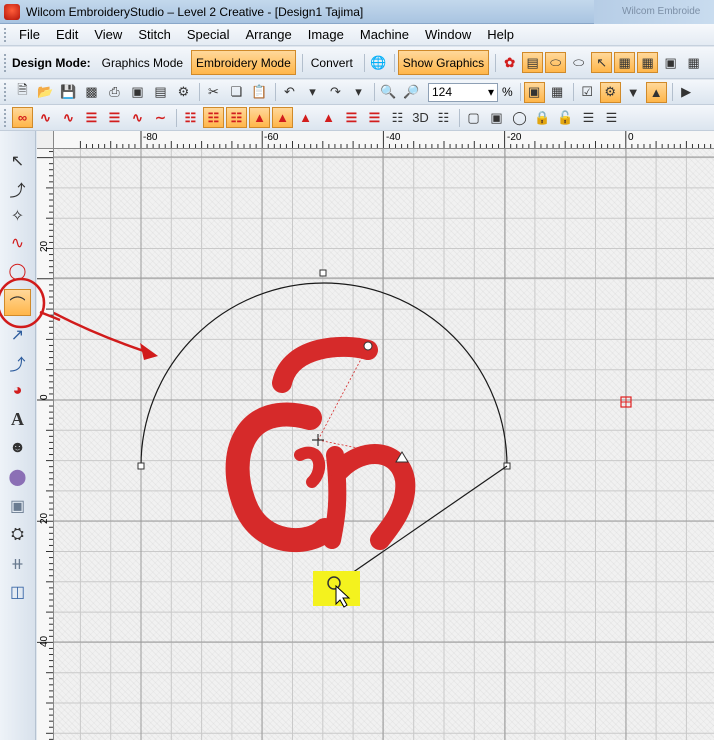  What do you see at coordinates (491, 92) in the screenshot?
I see `chevron-down-icon: ▾` at bounding box center [491, 92].